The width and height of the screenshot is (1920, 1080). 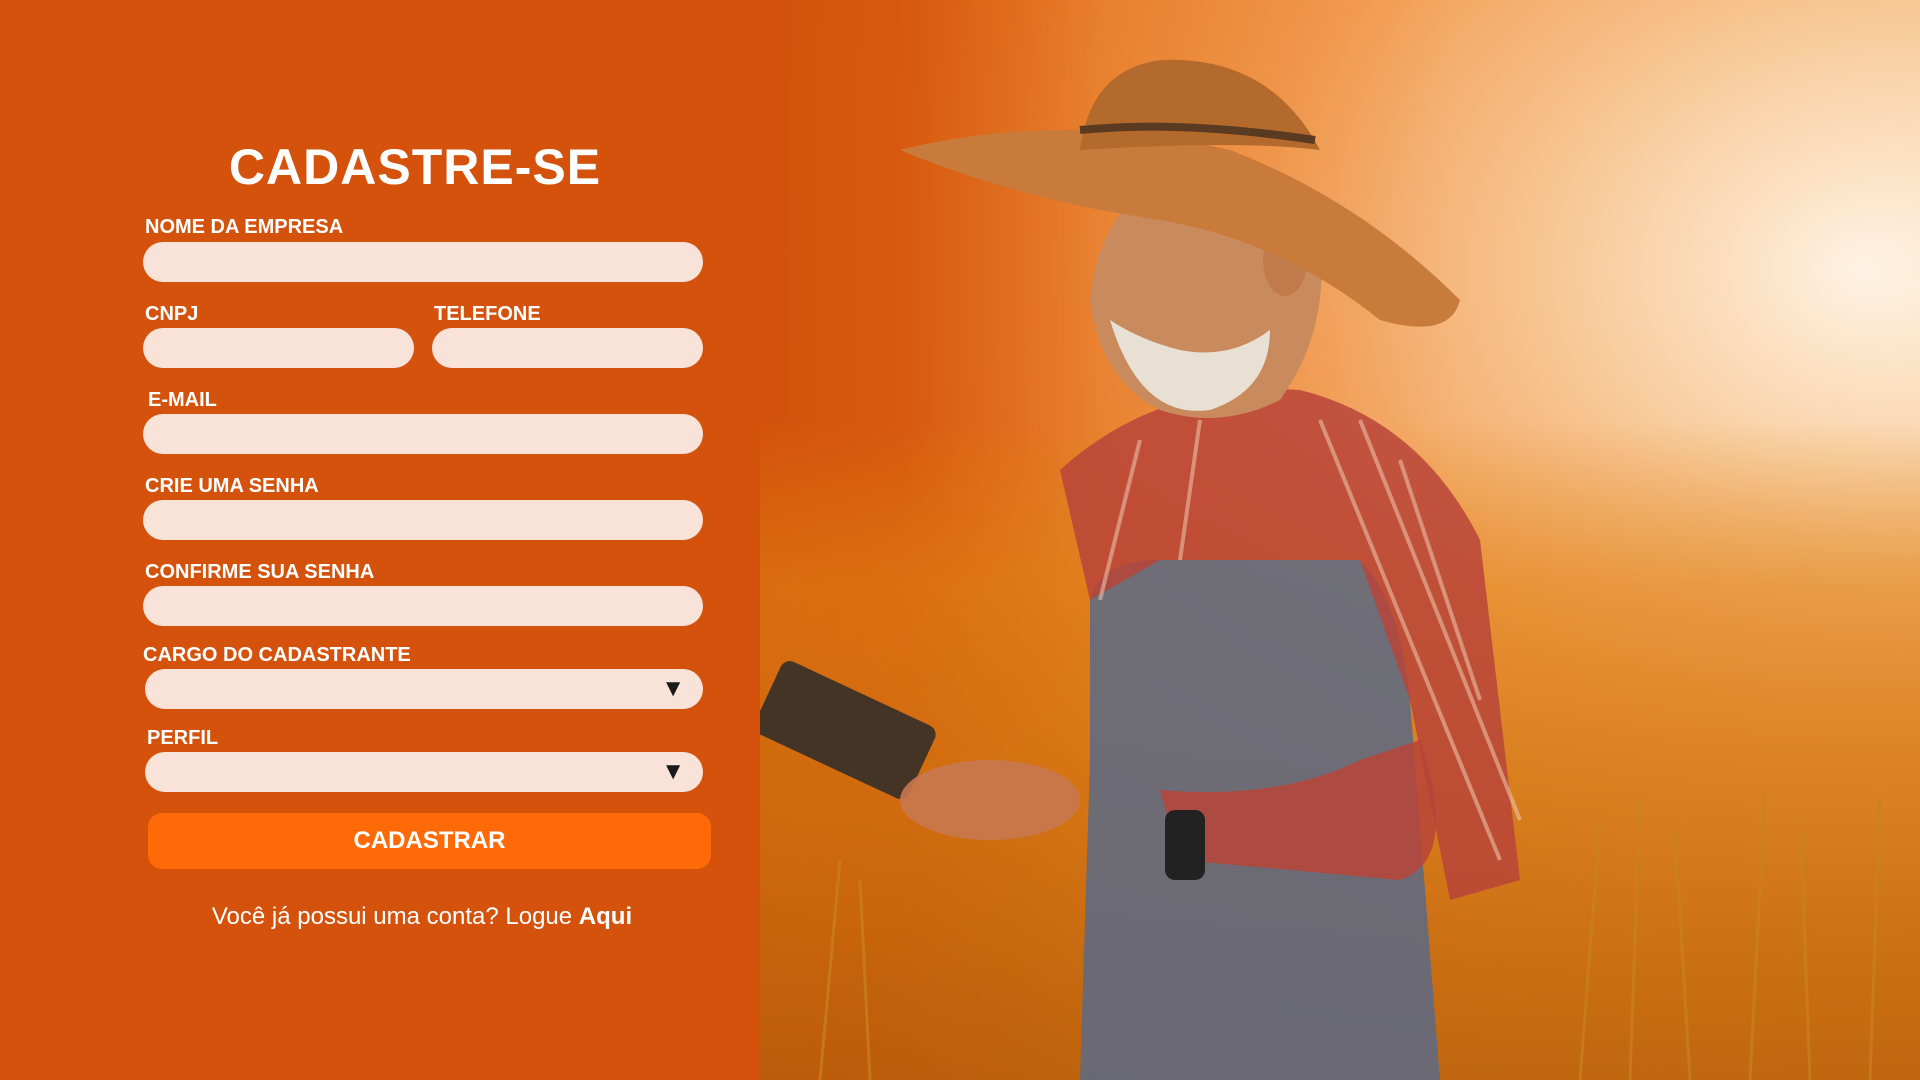 What do you see at coordinates (277, 655) in the screenshot?
I see `role-label: CARGO DO CADASTRANTE` at bounding box center [277, 655].